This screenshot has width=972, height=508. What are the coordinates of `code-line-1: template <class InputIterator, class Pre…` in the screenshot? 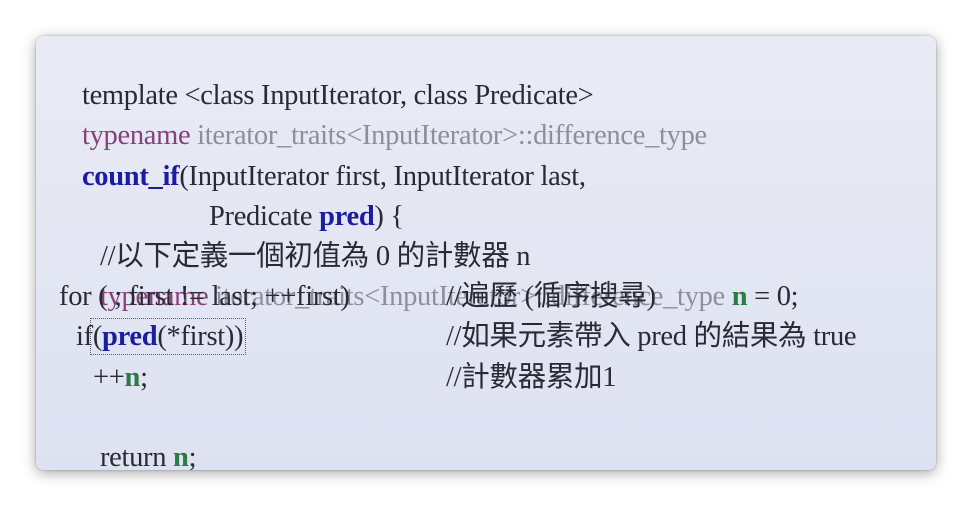 It's located at (486, 73).